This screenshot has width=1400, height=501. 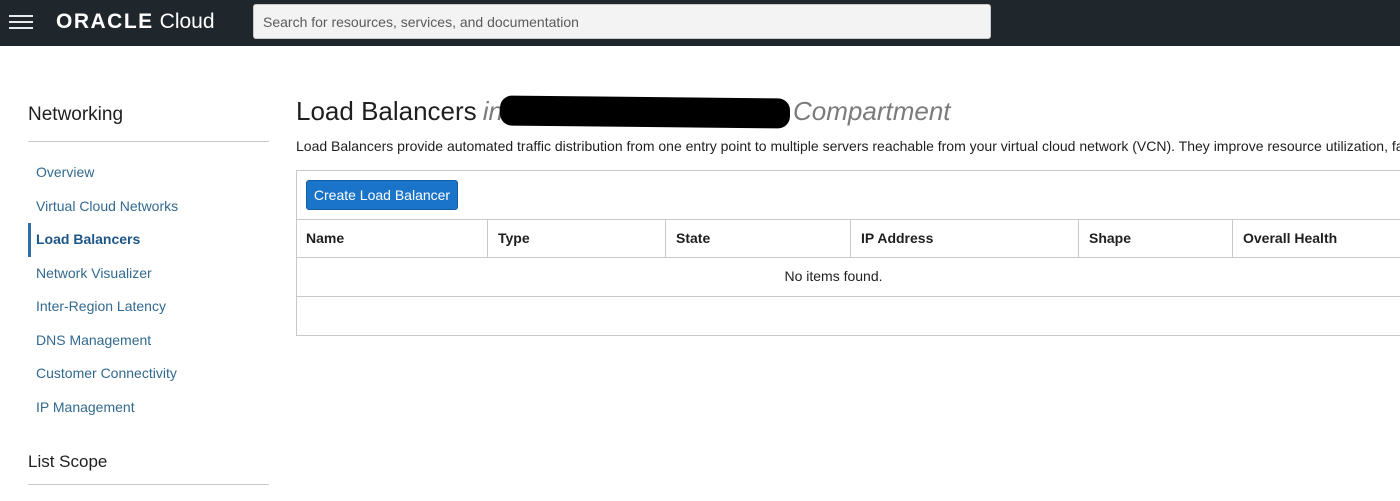 I want to click on create-load-balancer-button: Create Load Balancer, so click(x=382, y=195).